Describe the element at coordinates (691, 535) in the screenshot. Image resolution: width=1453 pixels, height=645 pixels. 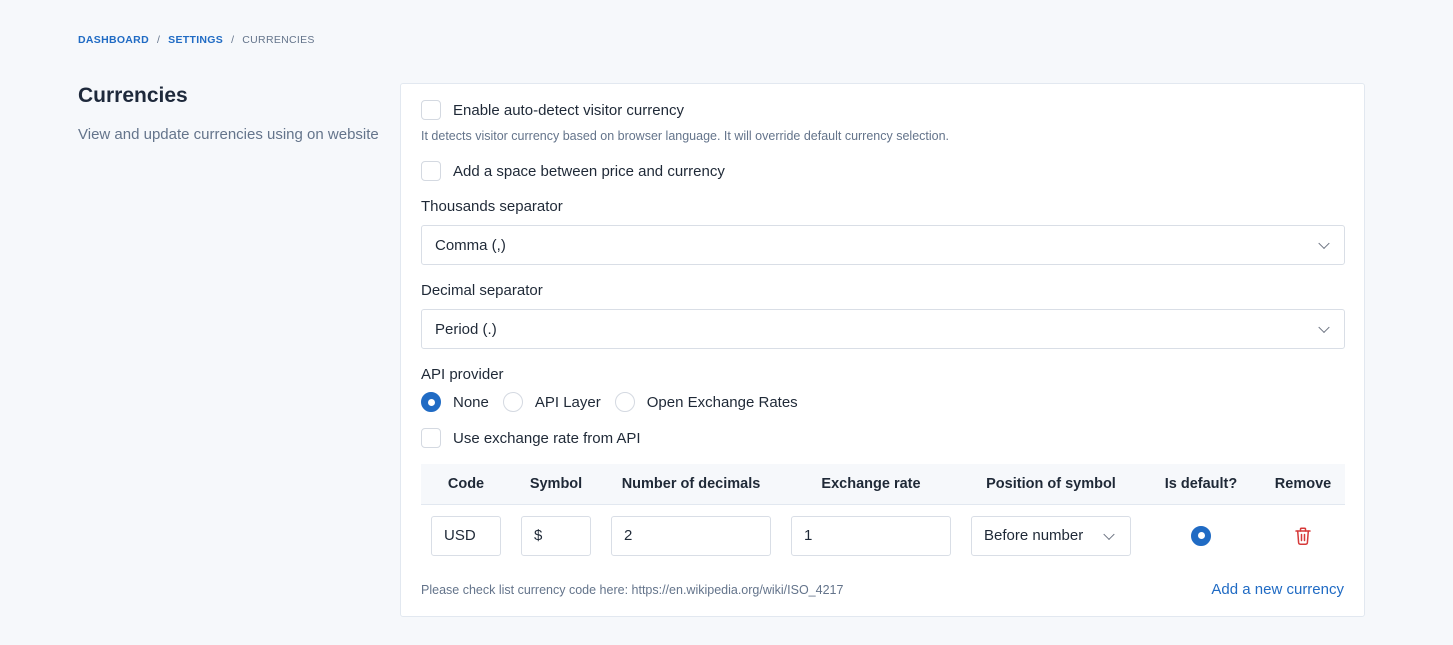
I see `decimals-input: 2` at that location.